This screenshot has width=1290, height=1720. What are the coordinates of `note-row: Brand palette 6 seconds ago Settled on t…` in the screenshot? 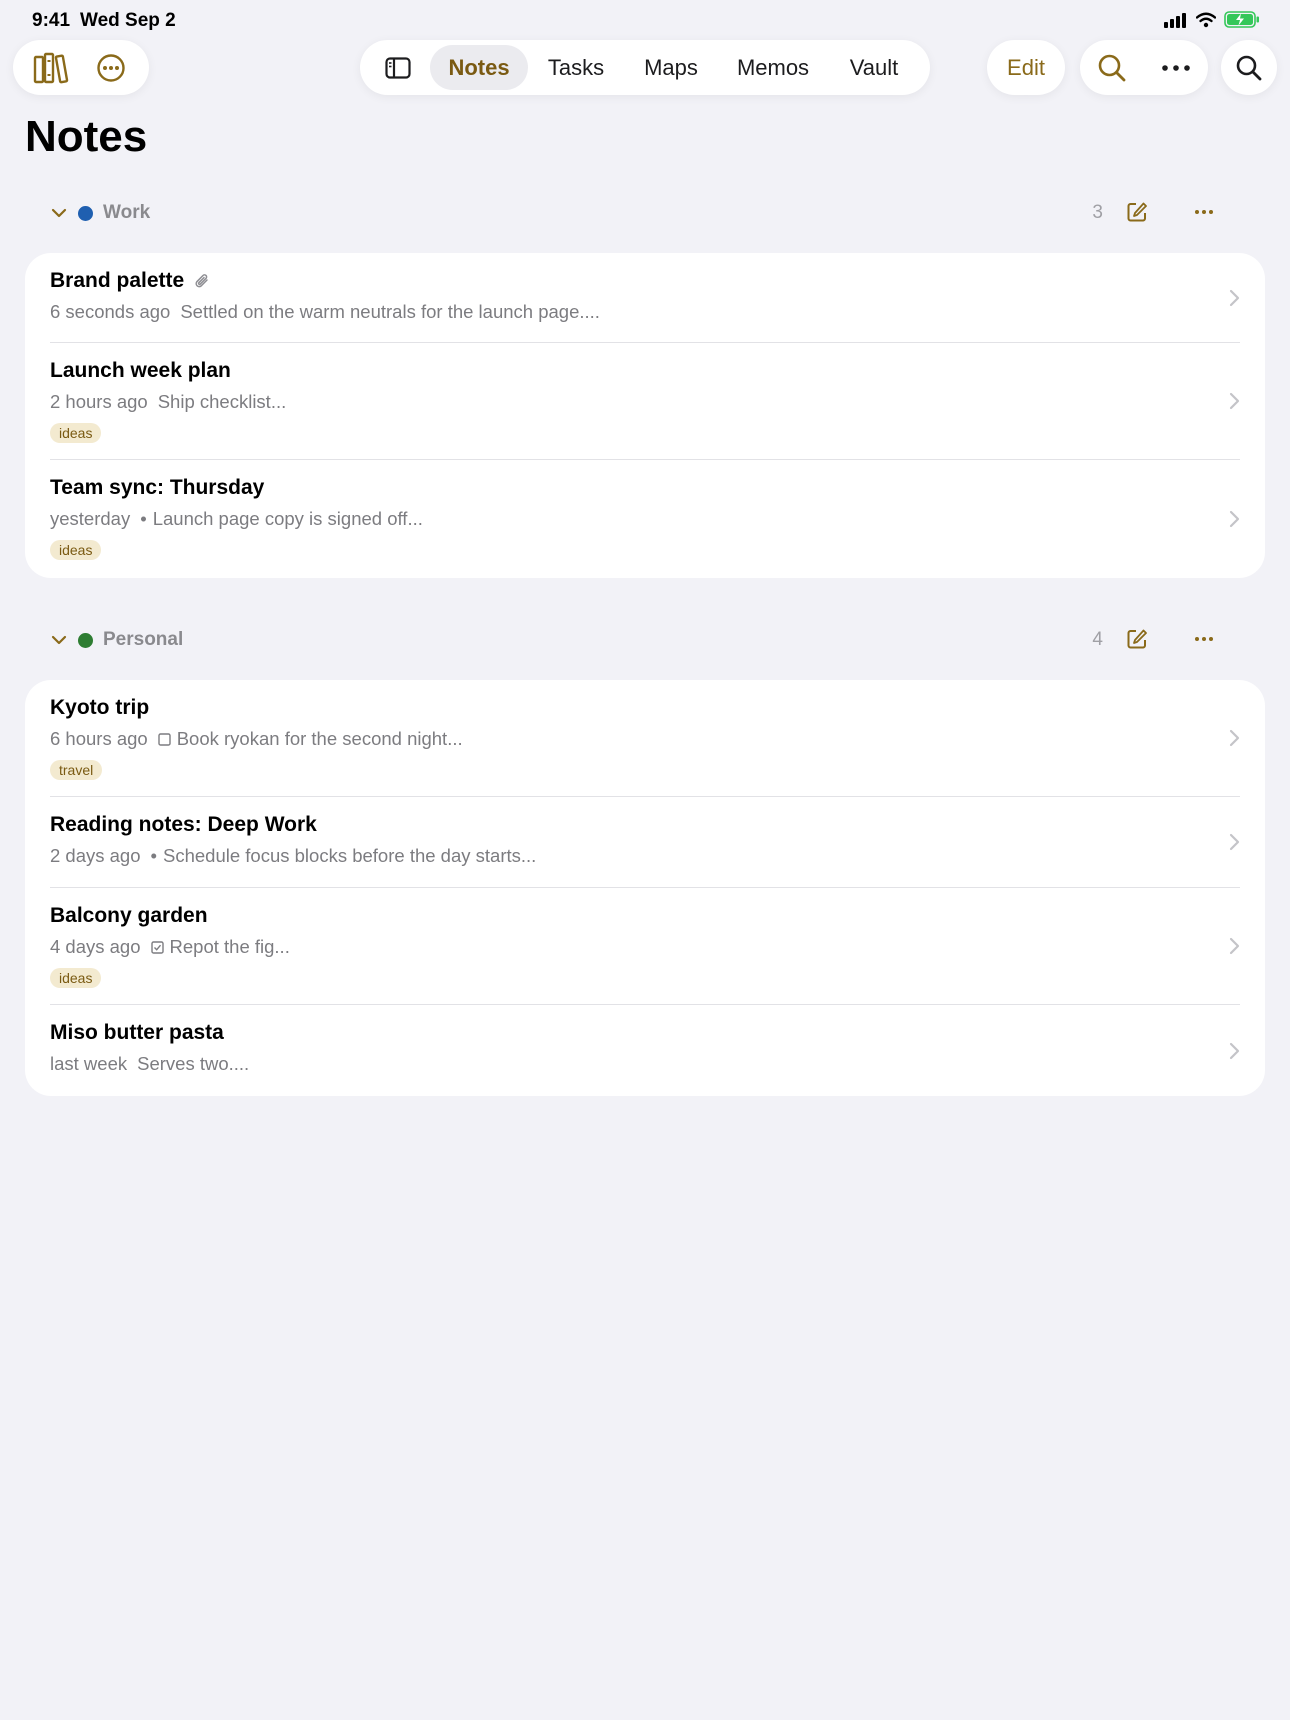 It's located at (645, 298).